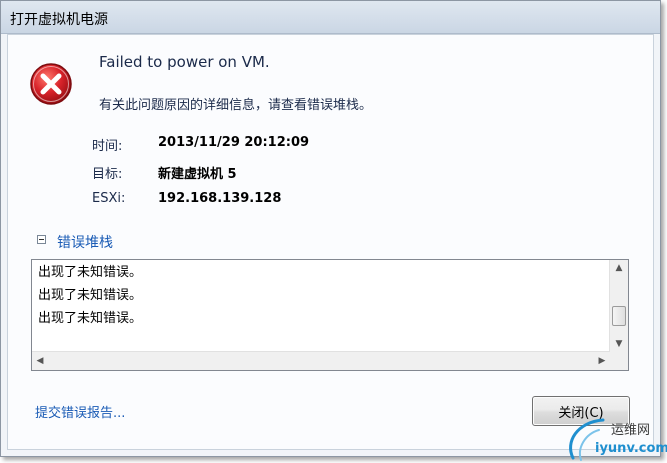  What do you see at coordinates (41, 239) in the screenshot?
I see `collapse-minus-icon` at bounding box center [41, 239].